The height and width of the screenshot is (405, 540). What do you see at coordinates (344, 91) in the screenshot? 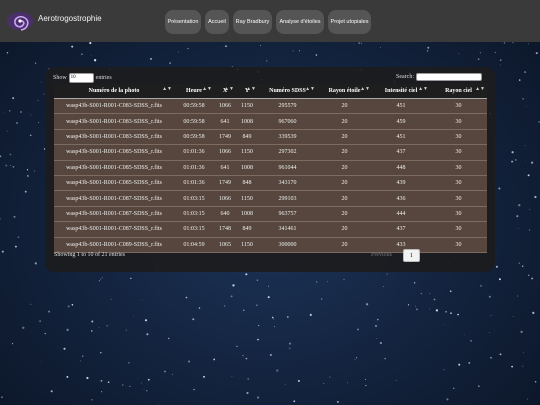
I see `col-header-rayon-etoile: Rayon étoile ▲▼` at bounding box center [344, 91].